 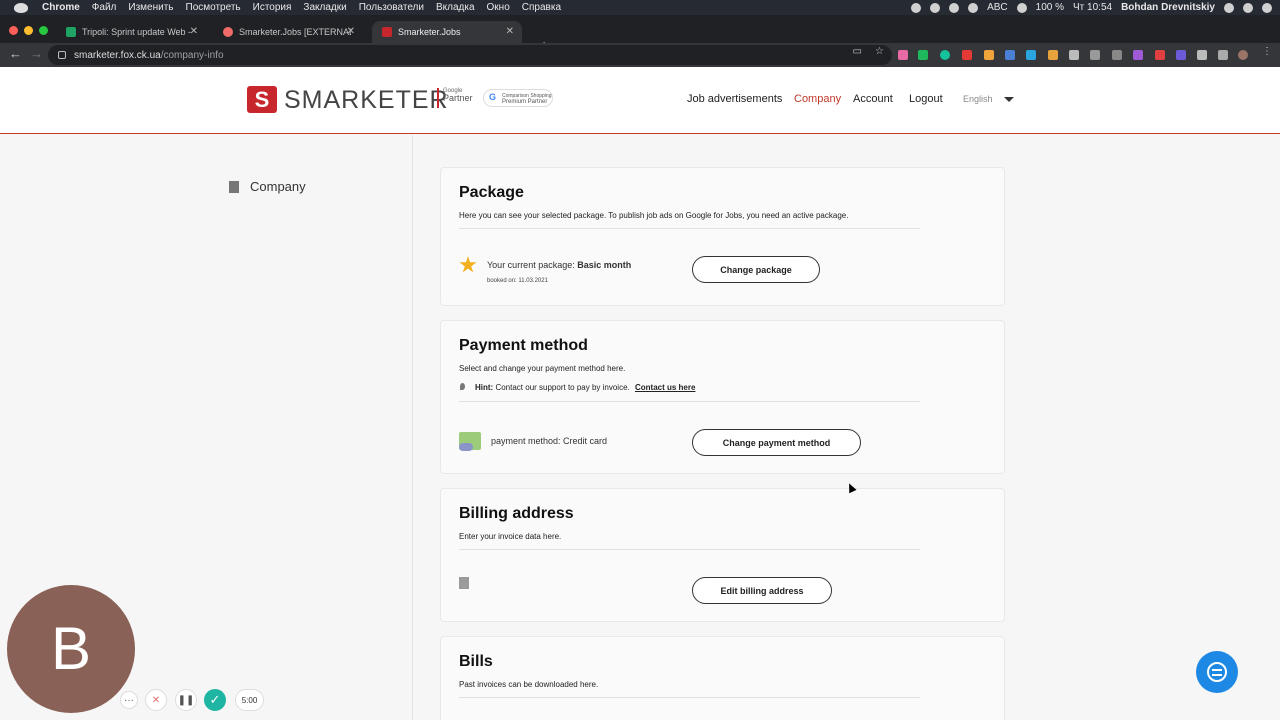 I want to click on menu-item-view: Посмотреть, so click(x=213, y=7).